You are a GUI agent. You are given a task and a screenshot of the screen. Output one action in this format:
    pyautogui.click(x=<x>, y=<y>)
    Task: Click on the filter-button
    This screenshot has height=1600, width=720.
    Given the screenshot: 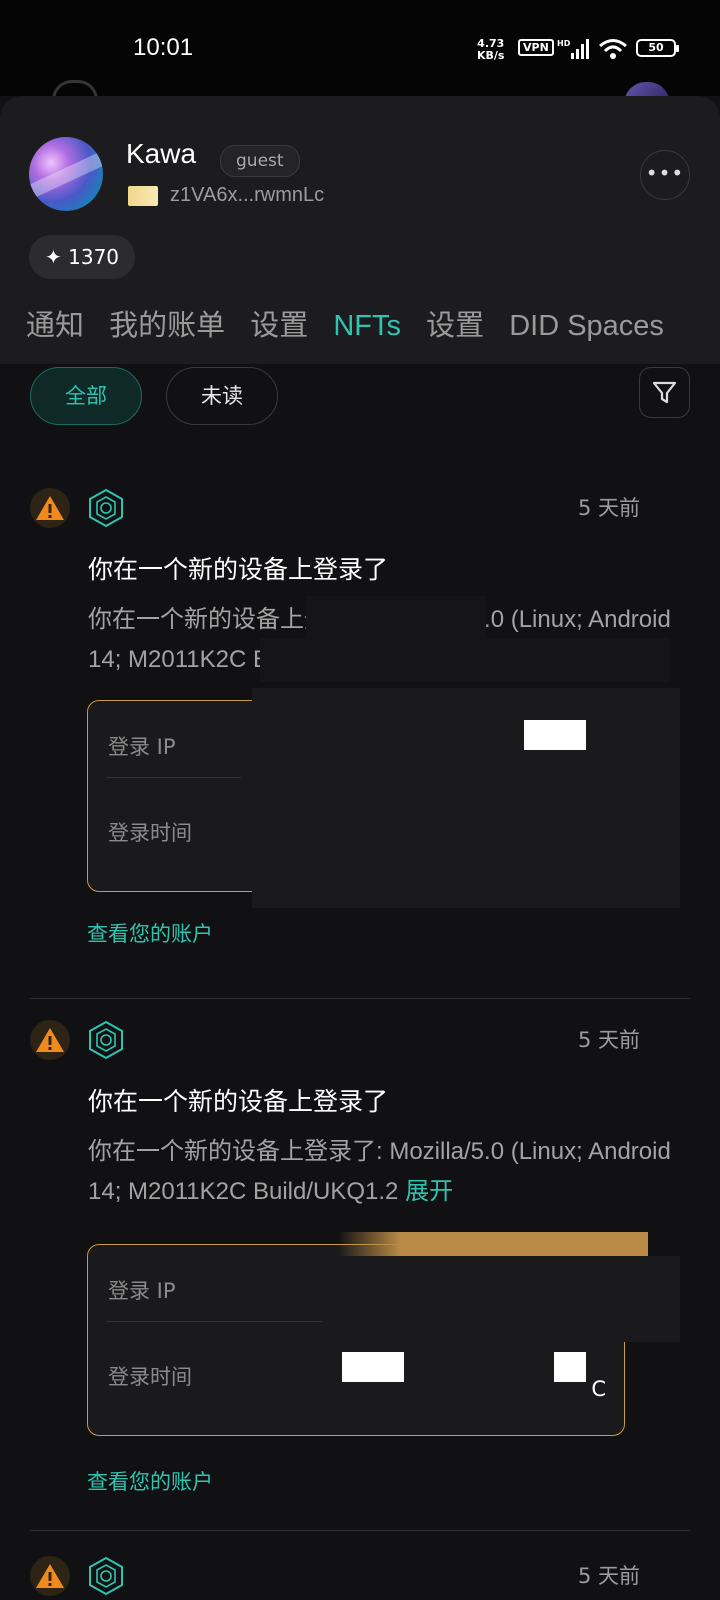 What is the action you would take?
    pyautogui.click(x=664, y=392)
    